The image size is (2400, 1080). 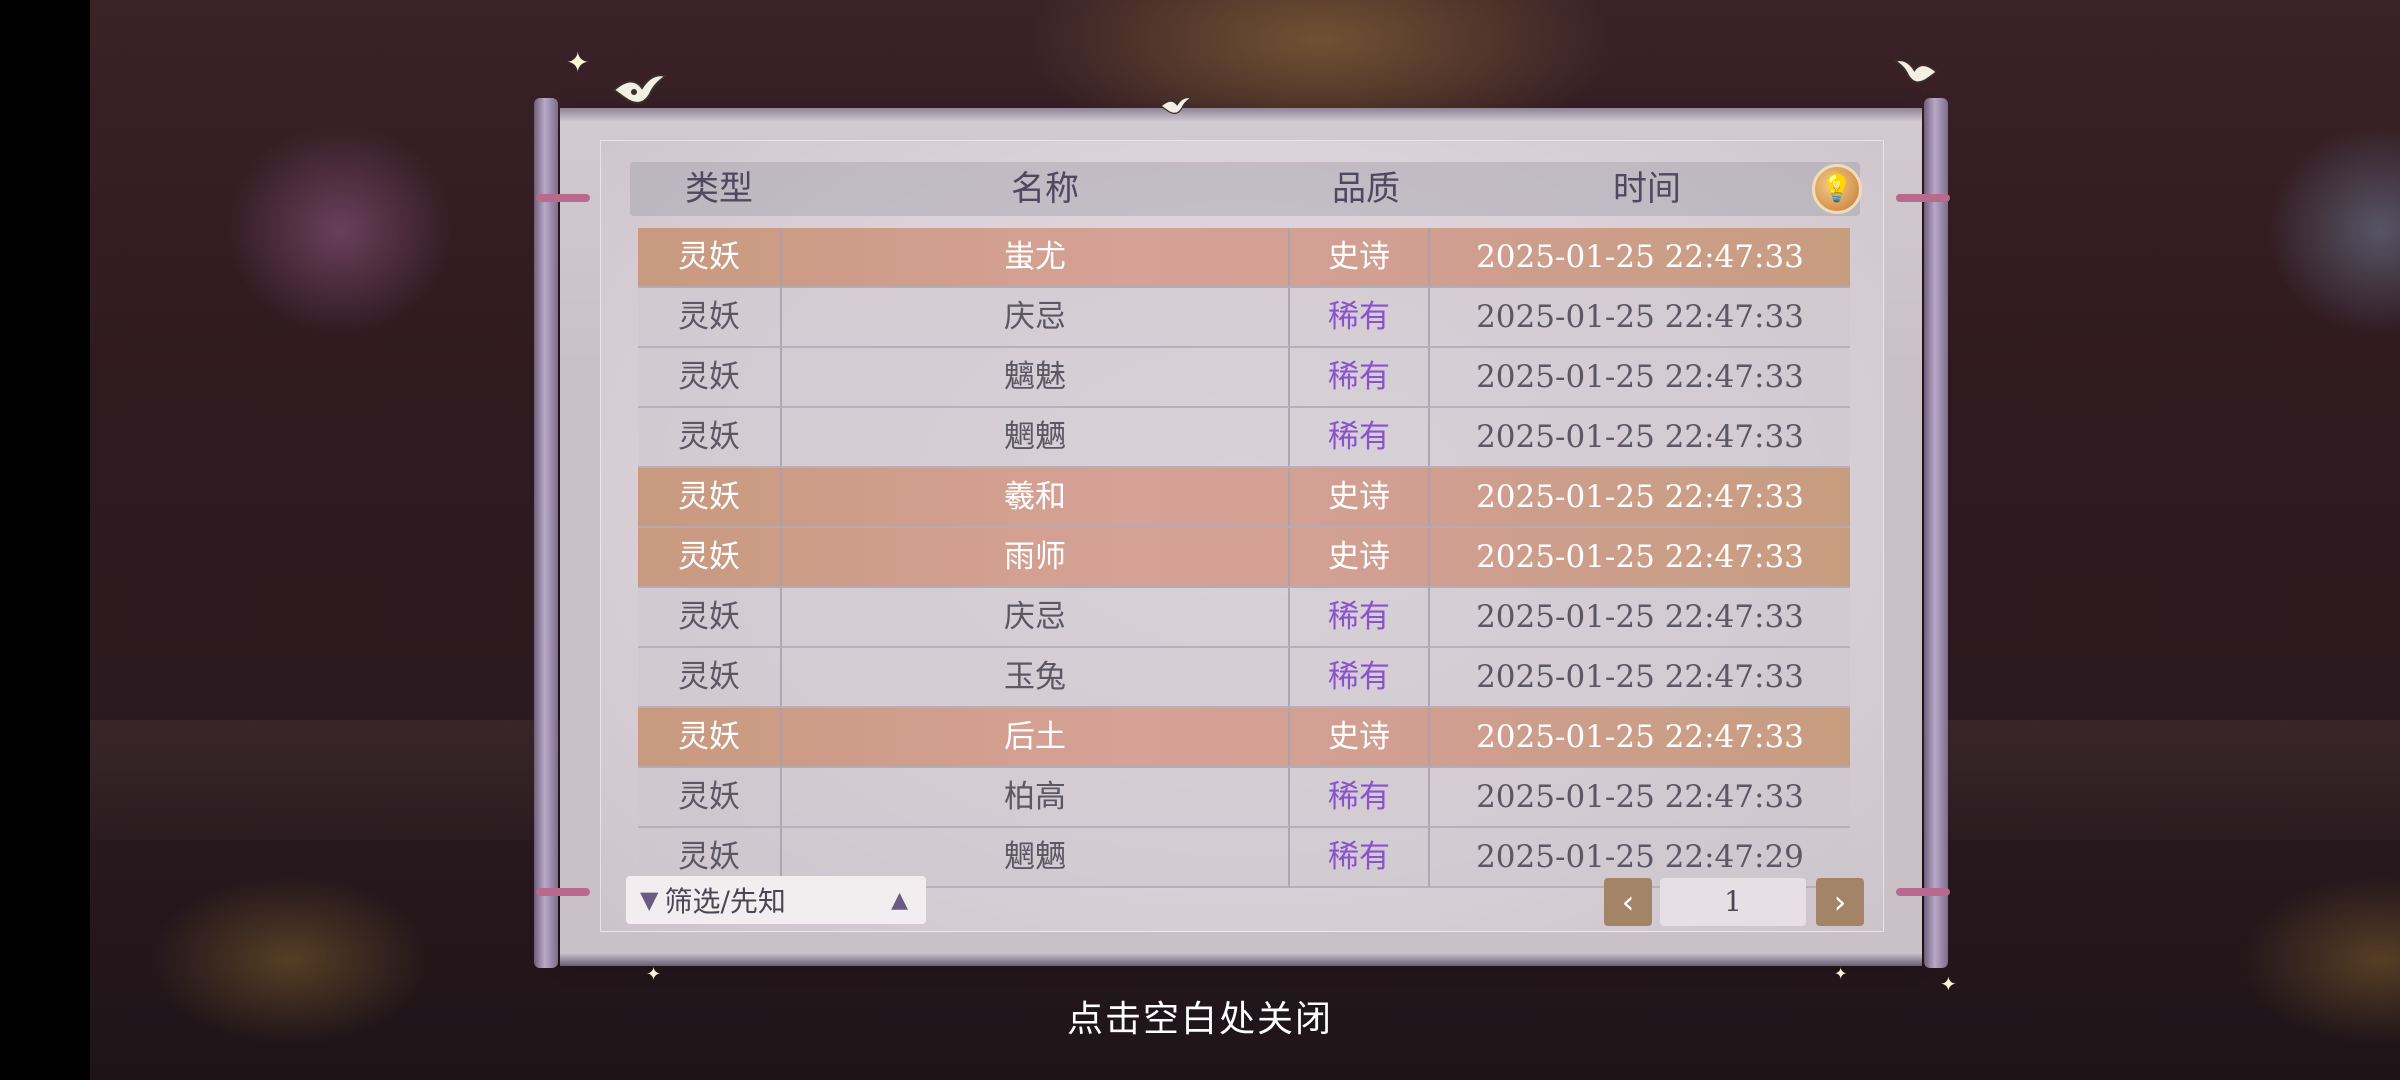 What do you see at coordinates (1837, 189) in the screenshot?
I see `lightbulb-icon: 💡` at bounding box center [1837, 189].